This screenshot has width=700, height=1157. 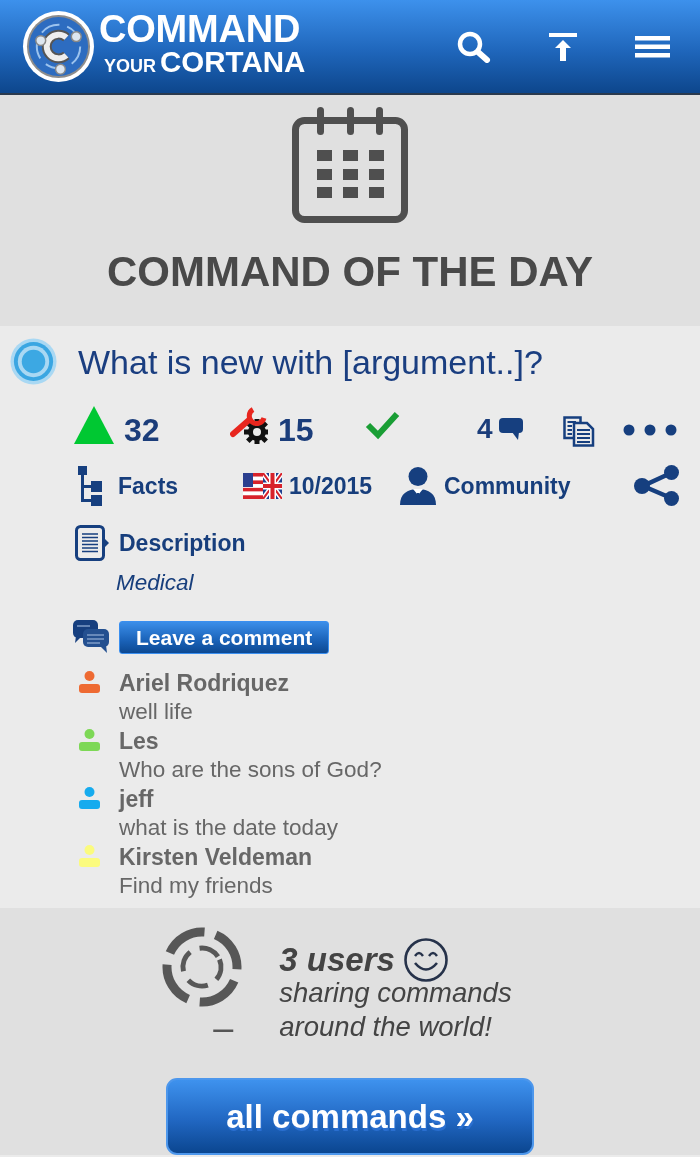 I want to click on all-commands-button: all commands », so click(x=350, y=1116).